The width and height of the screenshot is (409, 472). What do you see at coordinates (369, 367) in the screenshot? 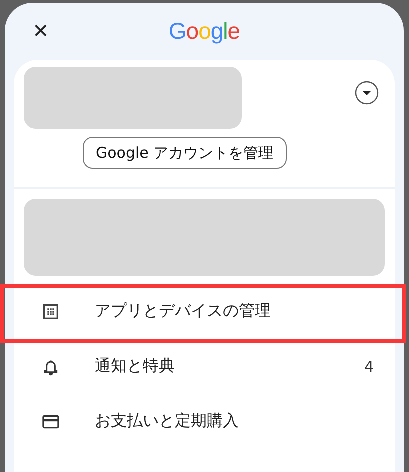
I see `notification-count: 4` at bounding box center [369, 367].